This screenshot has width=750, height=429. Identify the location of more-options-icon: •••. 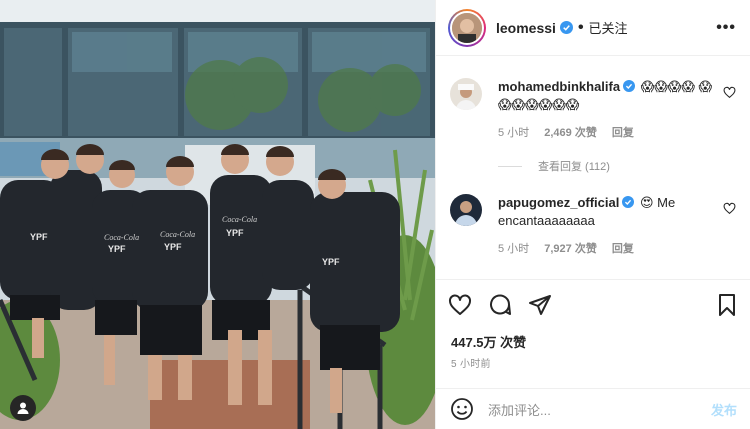
(726, 28).